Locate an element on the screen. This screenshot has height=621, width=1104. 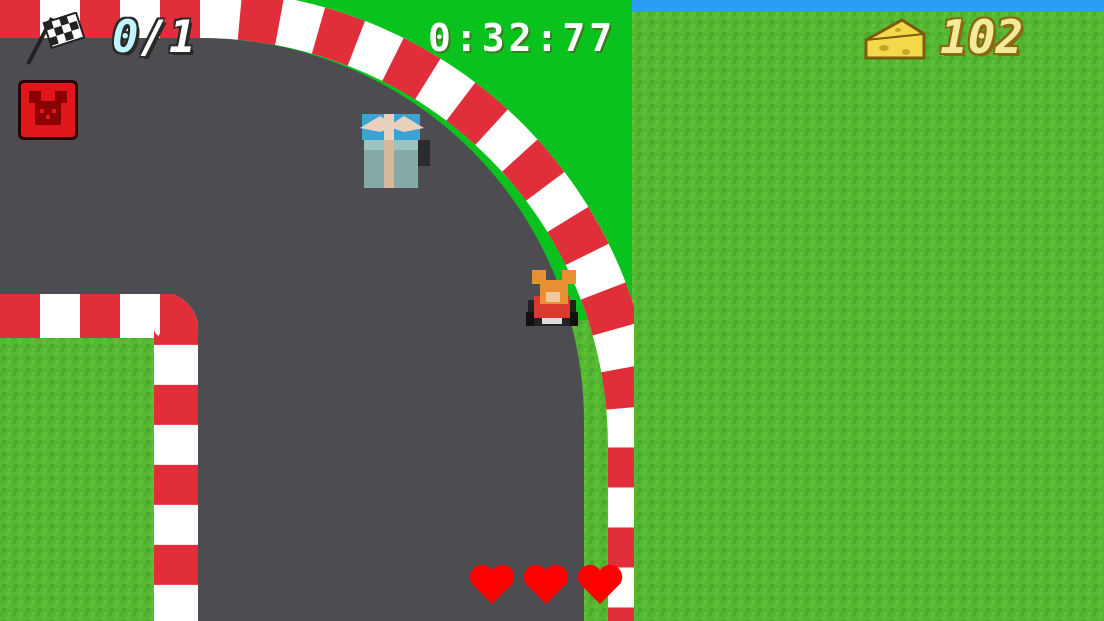
powerup-slot is located at coordinates (48, 110).